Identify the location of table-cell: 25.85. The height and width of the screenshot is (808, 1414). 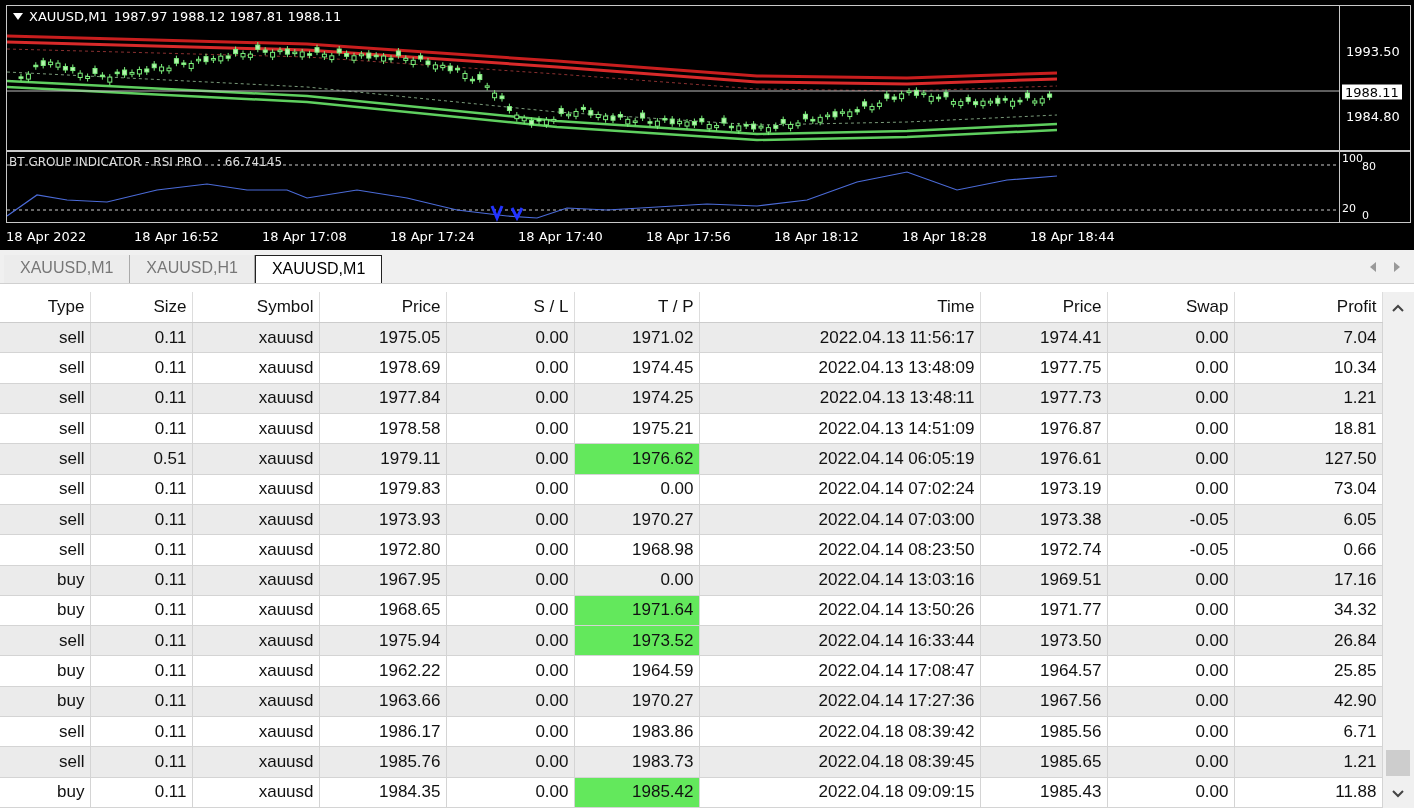
(1308, 671).